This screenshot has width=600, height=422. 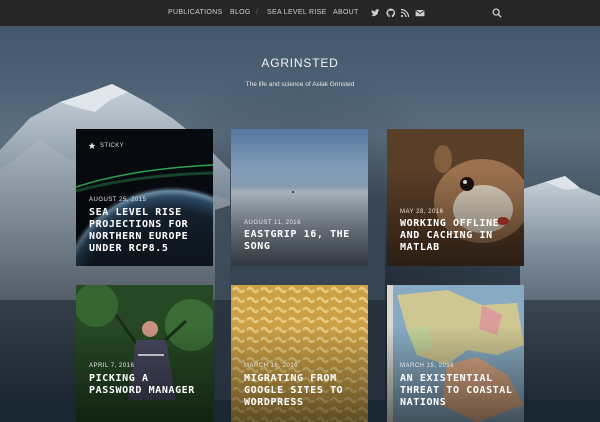 I want to click on post-card: APRIL 7, 2016 PICKING A PASSWORD MANAGER, so click(x=144, y=353).